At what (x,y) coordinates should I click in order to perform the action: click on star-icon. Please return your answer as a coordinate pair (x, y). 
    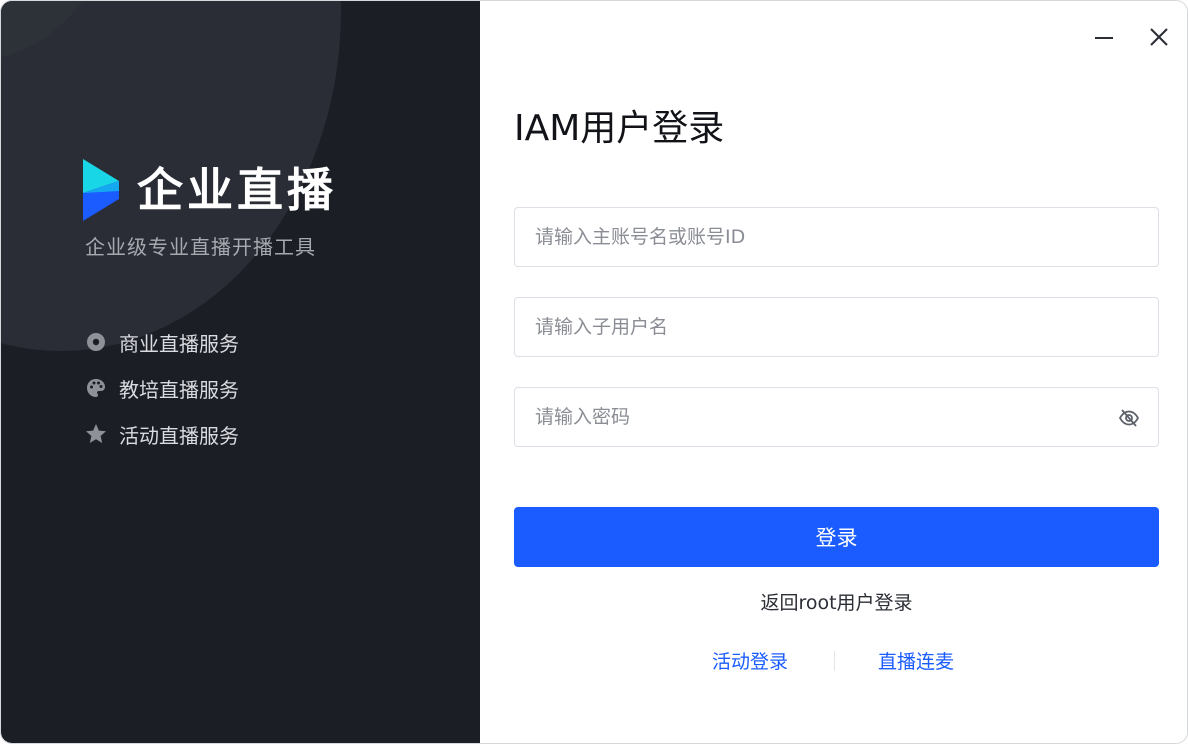
    Looking at the image, I should click on (96, 434).